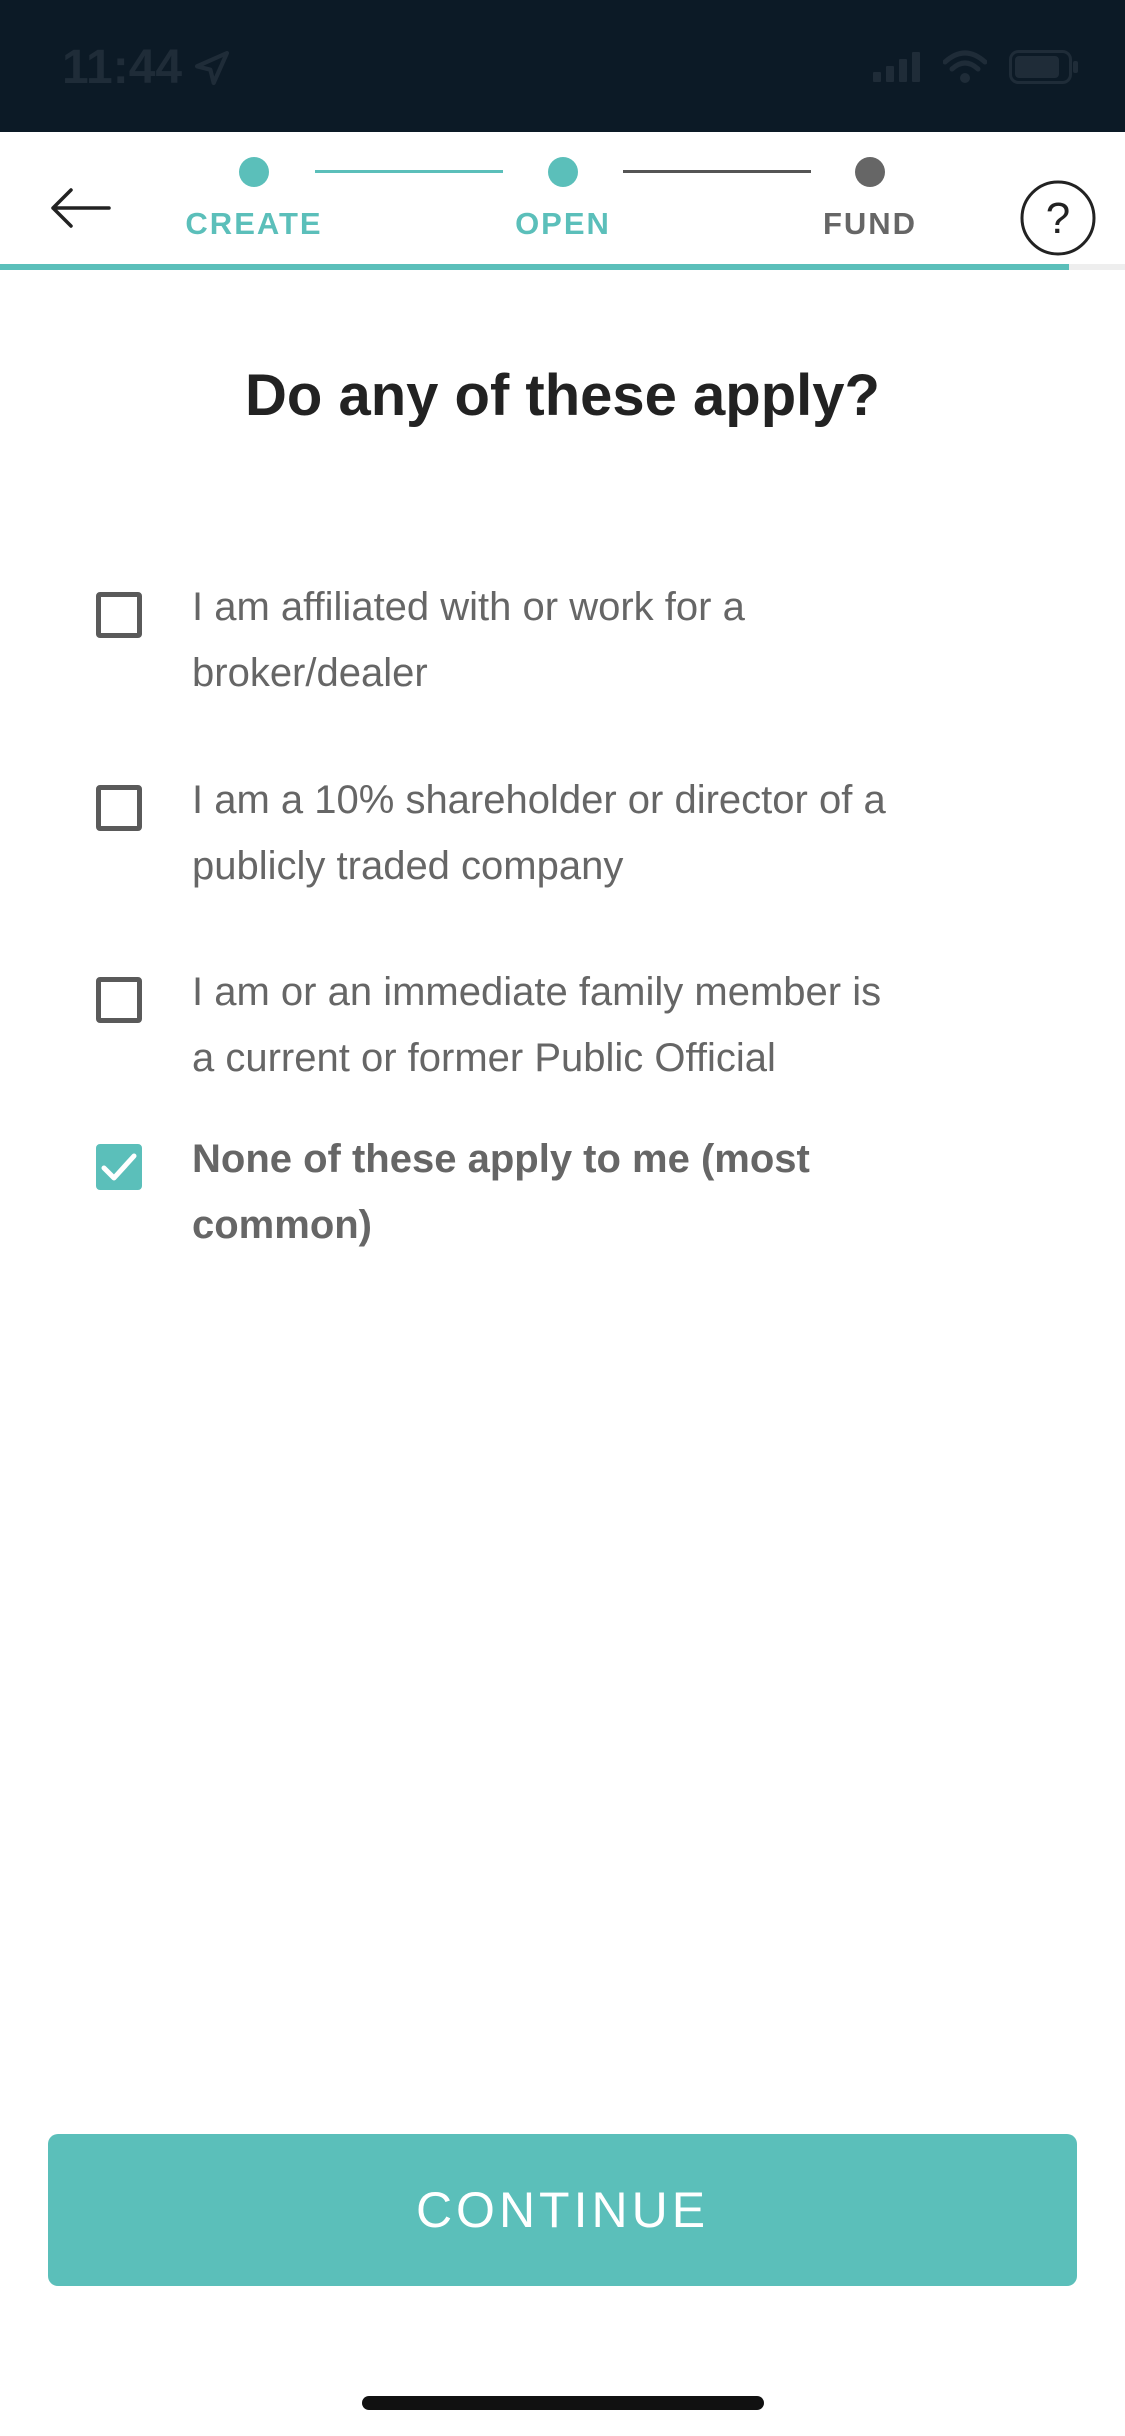 This screenshot has width=1125, height=2436. I want to click on step-label-fund: FUND, so click(870, 223).